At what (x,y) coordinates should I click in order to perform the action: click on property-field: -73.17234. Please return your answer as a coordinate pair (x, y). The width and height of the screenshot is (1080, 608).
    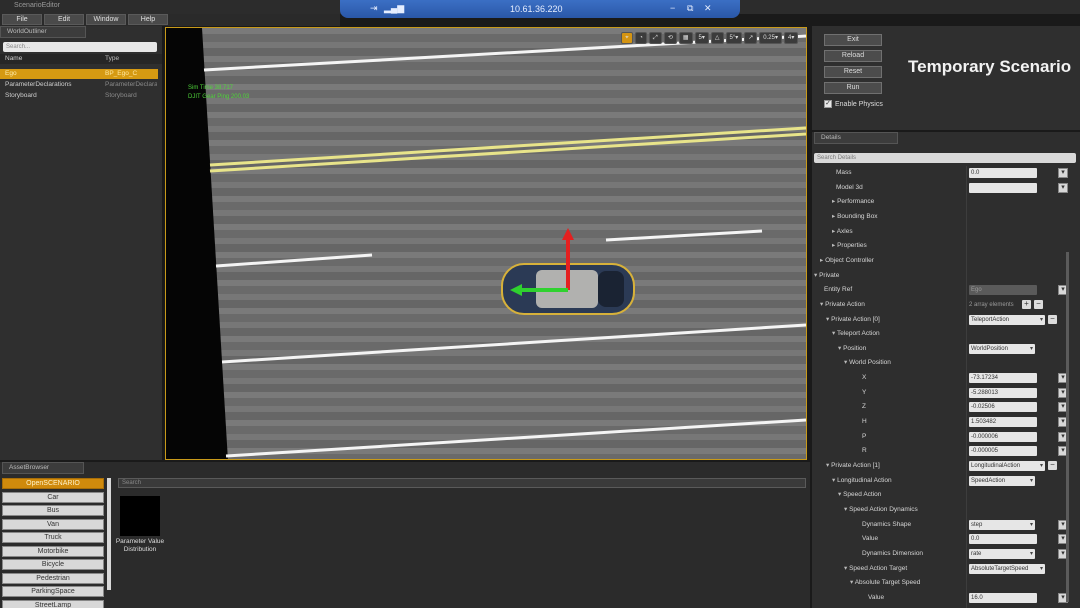
    Looking at the image, I should click on (1003, 378).